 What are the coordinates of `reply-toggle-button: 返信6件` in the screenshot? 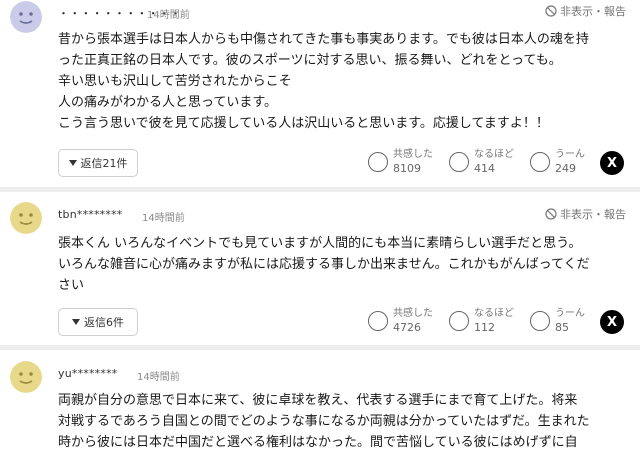 It's located at (98, 322).